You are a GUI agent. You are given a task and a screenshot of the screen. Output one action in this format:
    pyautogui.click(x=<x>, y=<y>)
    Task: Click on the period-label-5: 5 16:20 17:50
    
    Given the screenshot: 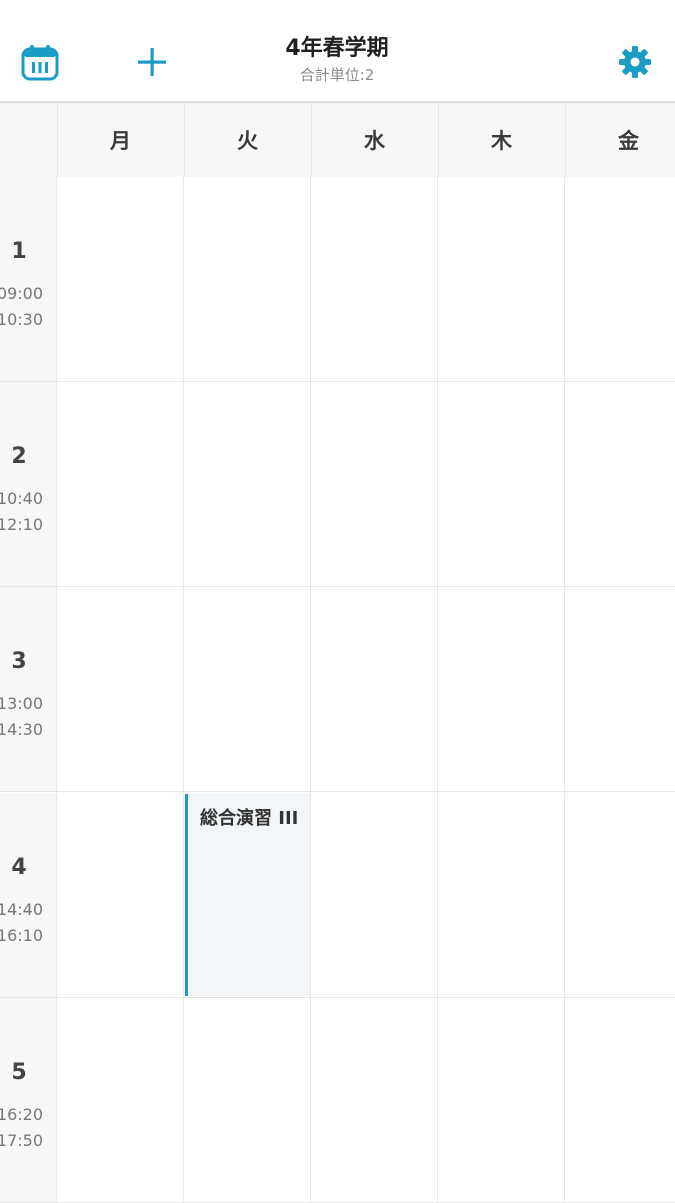 What is the action you would take?
    pyautogui.click(x=28, y=1100)
    